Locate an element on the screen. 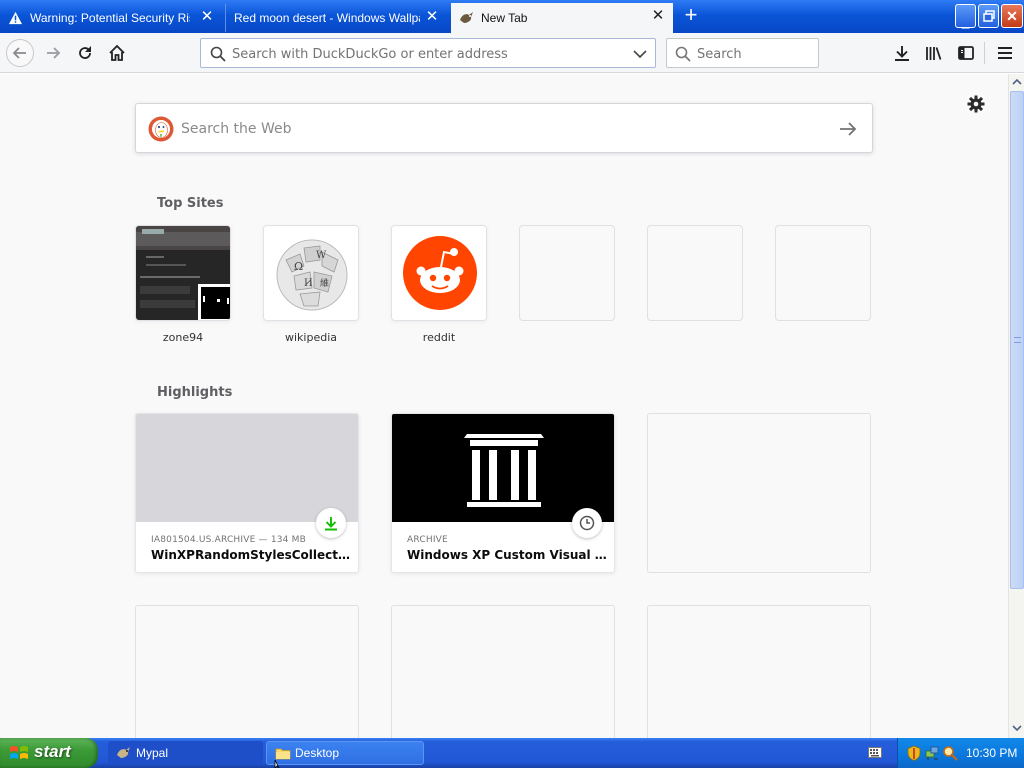  close-window-button: ✕ is located at coordinates (1012, 16).